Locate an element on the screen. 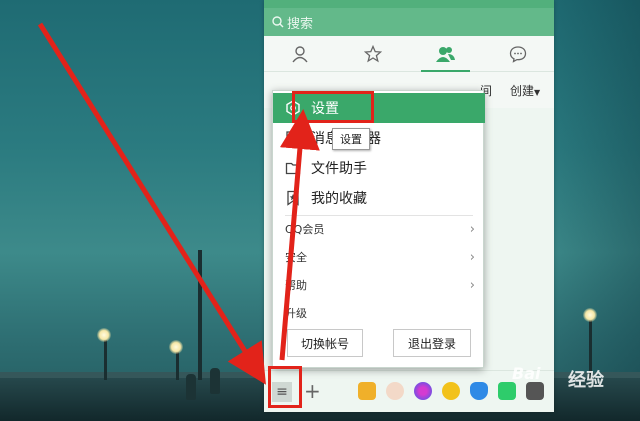  arrow-to-settings is located at coordinates (299, 235).